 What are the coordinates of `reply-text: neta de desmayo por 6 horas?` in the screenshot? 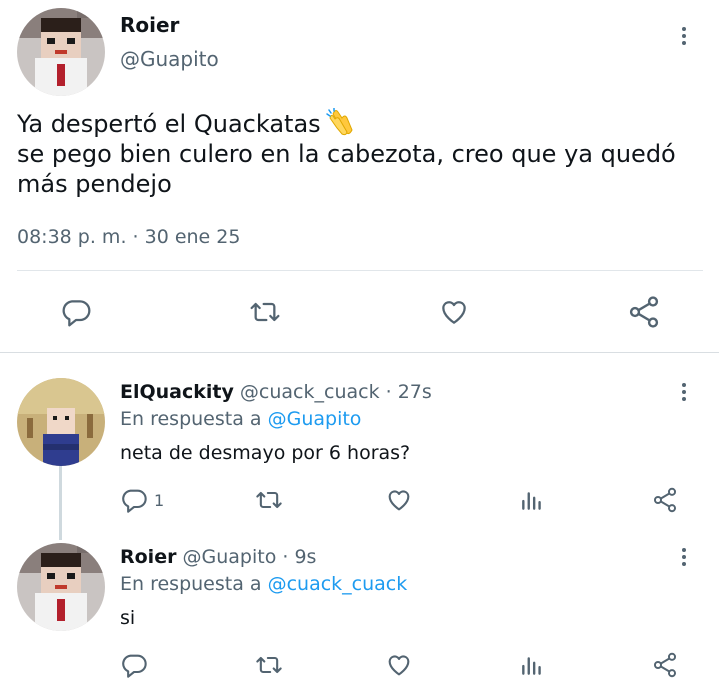 It's located at (265, 453).